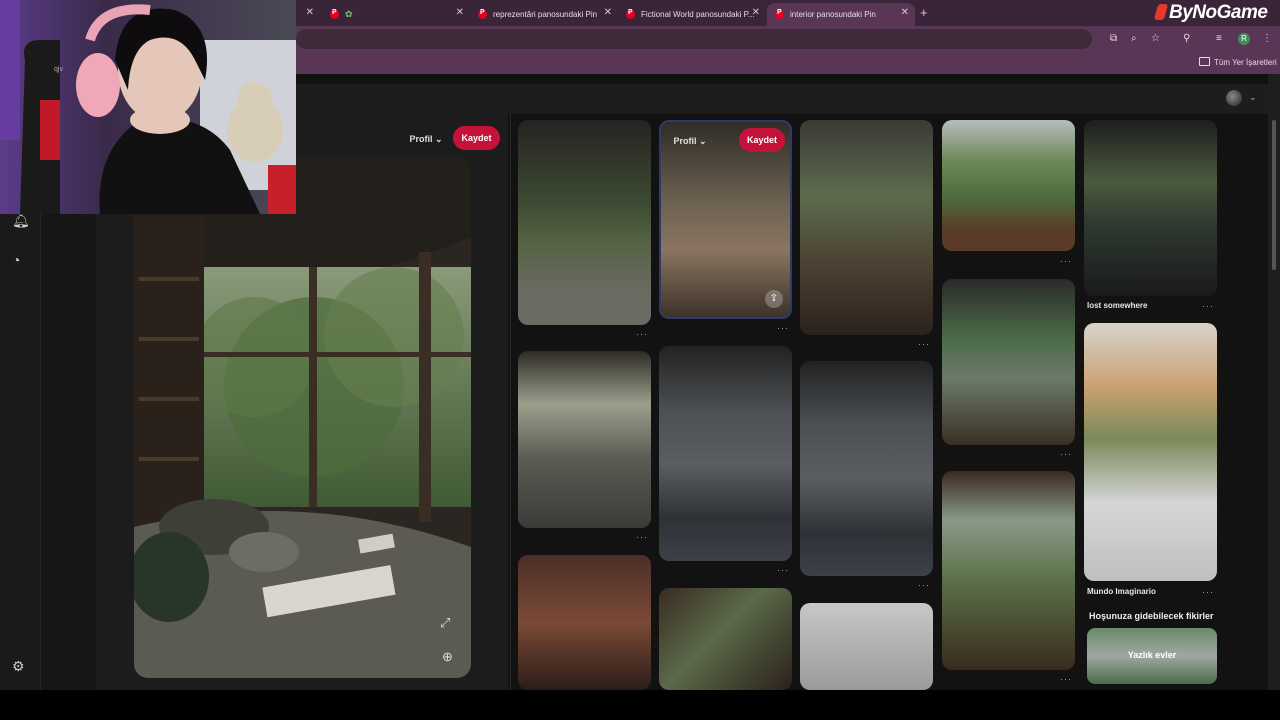  Describe the element at coordinates (1152, 655) in the screenshot. I see `idea-card-label: Yazlık evler` at that location.